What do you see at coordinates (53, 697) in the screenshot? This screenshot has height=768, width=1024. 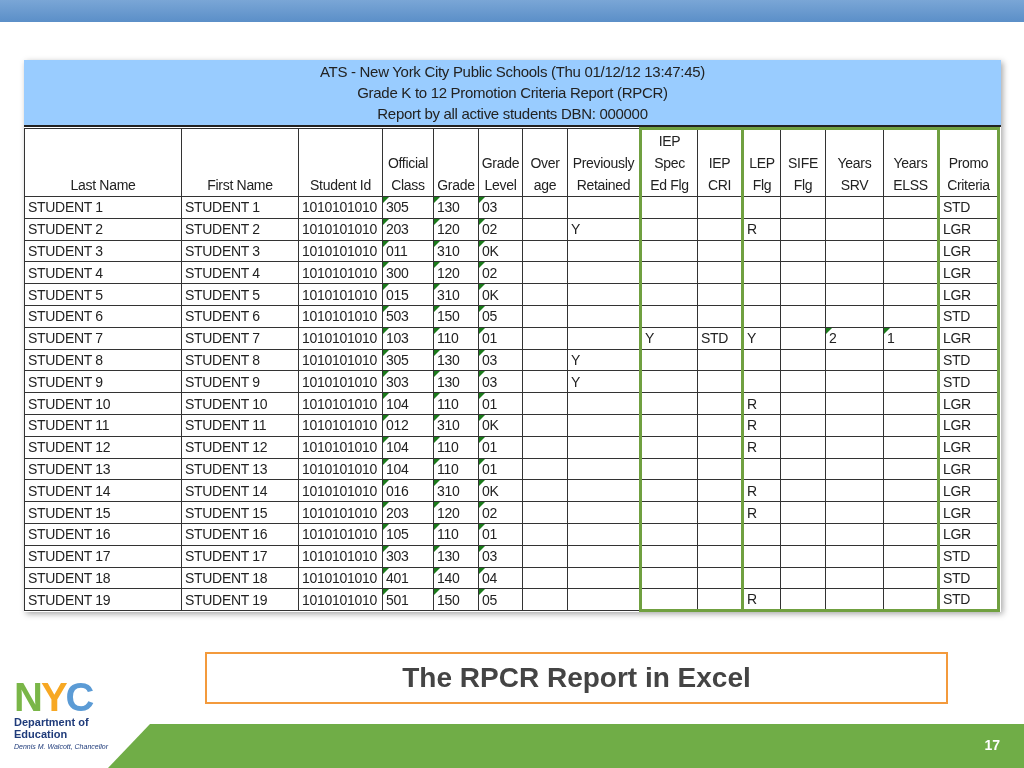 I see `nyc-logo: NYC` at bounding box center [53, 697].